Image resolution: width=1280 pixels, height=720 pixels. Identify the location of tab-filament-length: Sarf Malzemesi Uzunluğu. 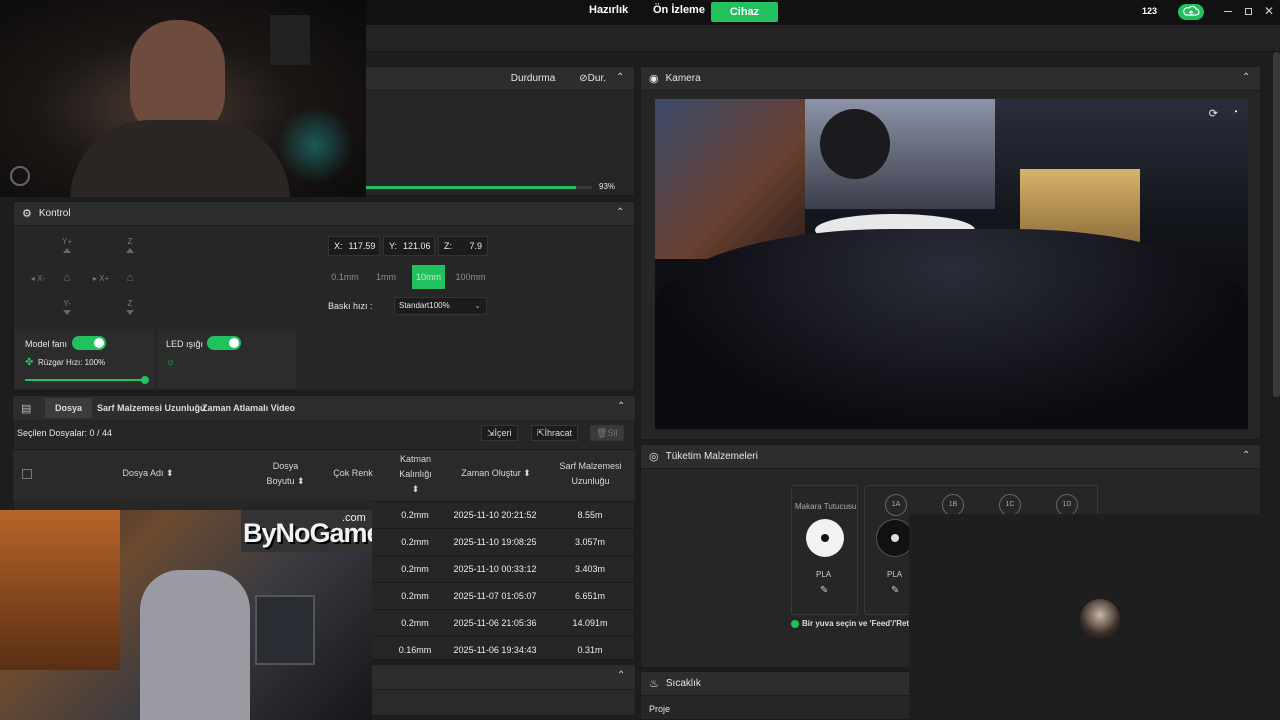
(151, 408).